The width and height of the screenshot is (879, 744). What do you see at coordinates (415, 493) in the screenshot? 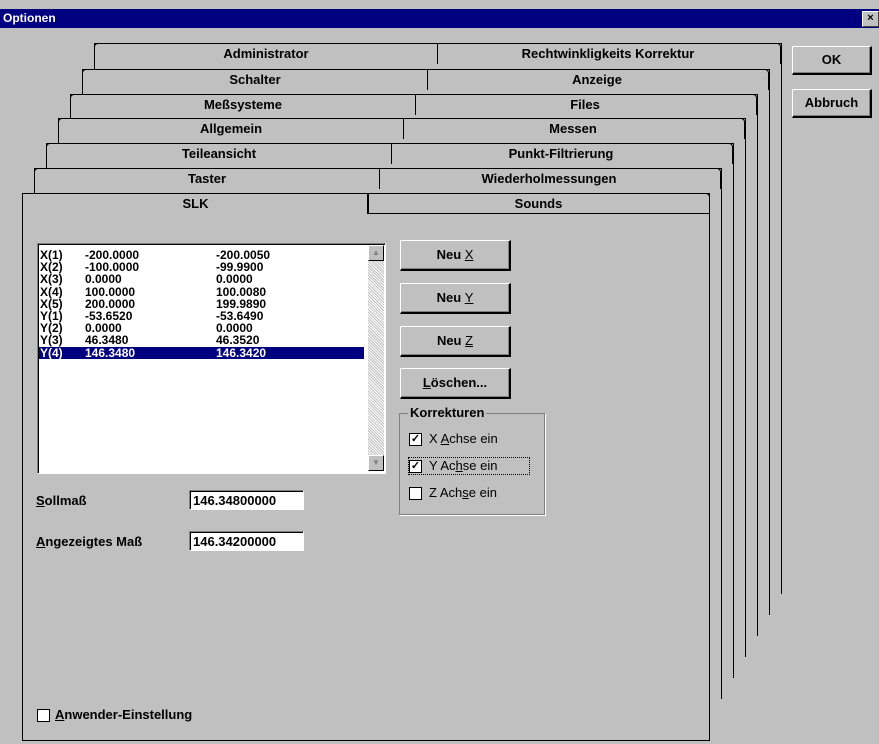
I see `z-achse-checkbox` at bounding box center [415, 493].